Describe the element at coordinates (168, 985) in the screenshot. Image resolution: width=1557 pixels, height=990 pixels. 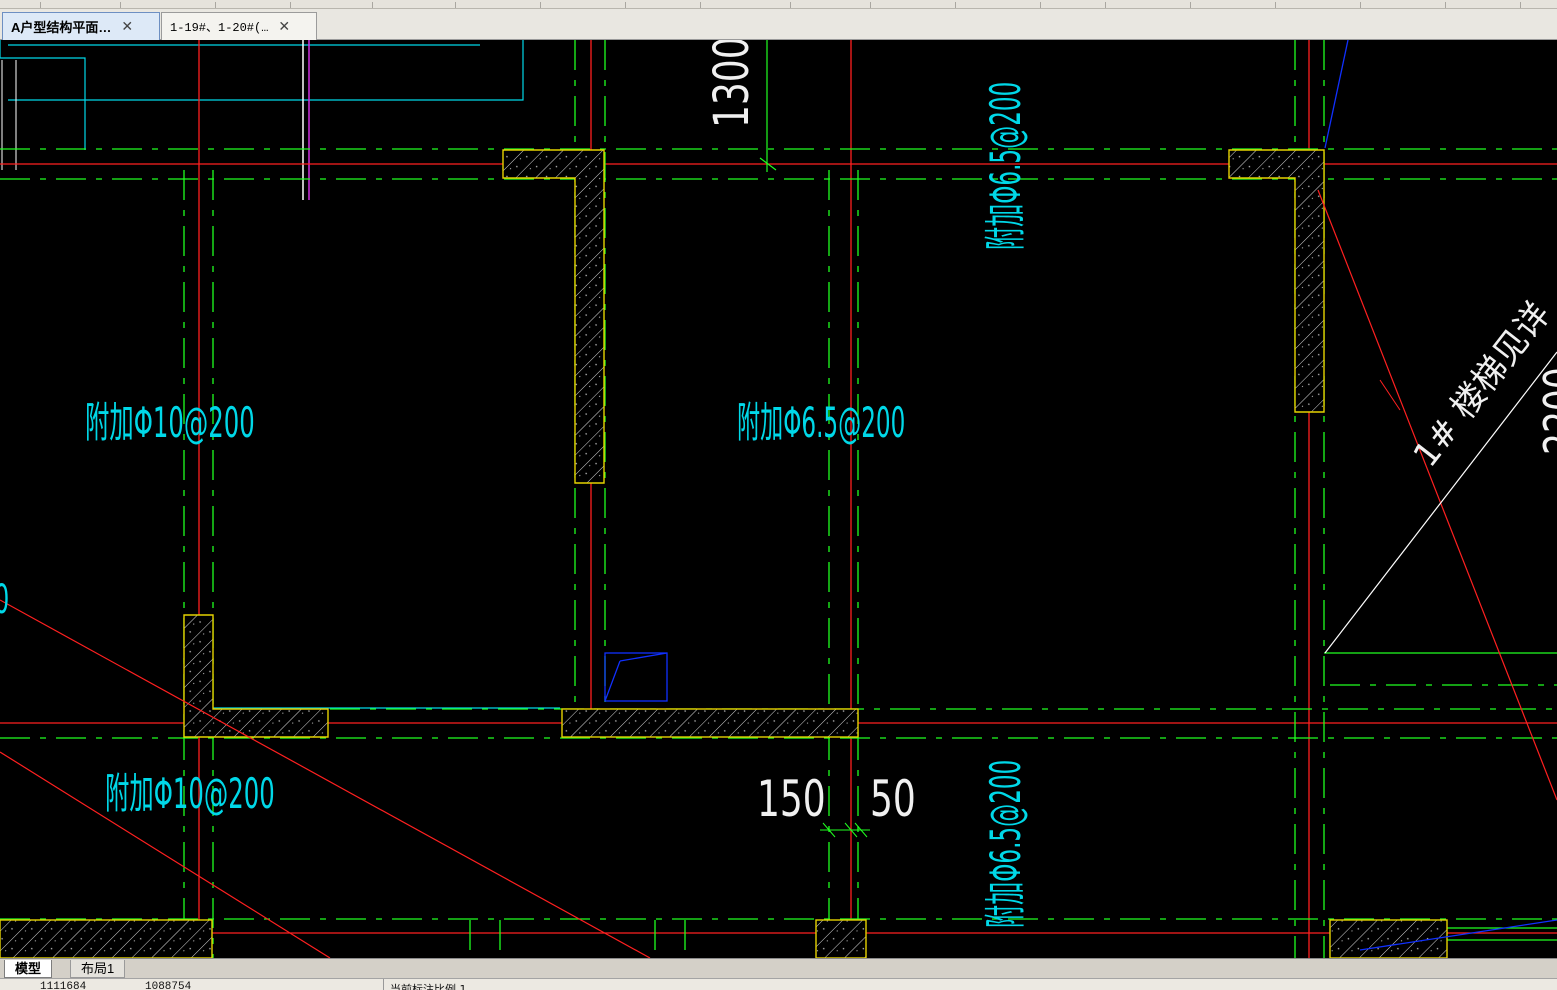
I see `coordinate-y: 1088754` at that location.